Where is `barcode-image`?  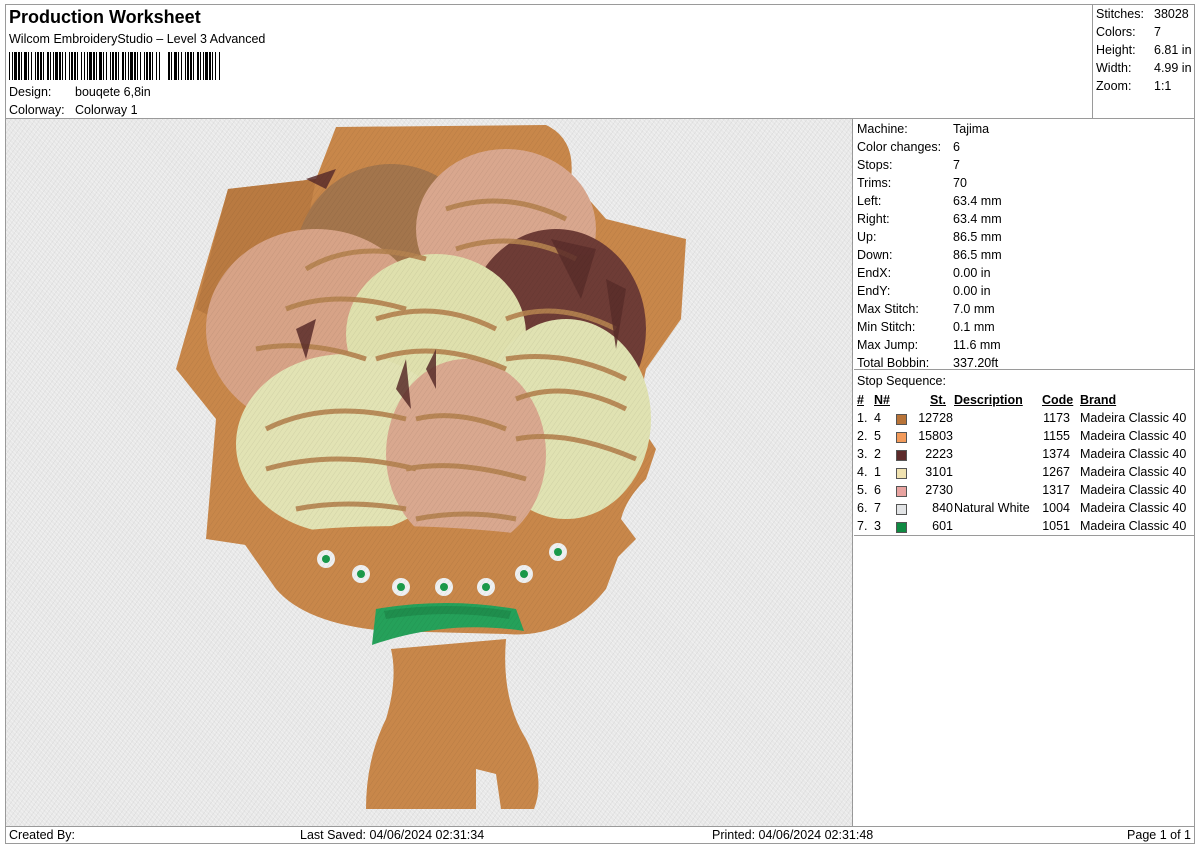
barcode-image is located at coordinates (114, 66).